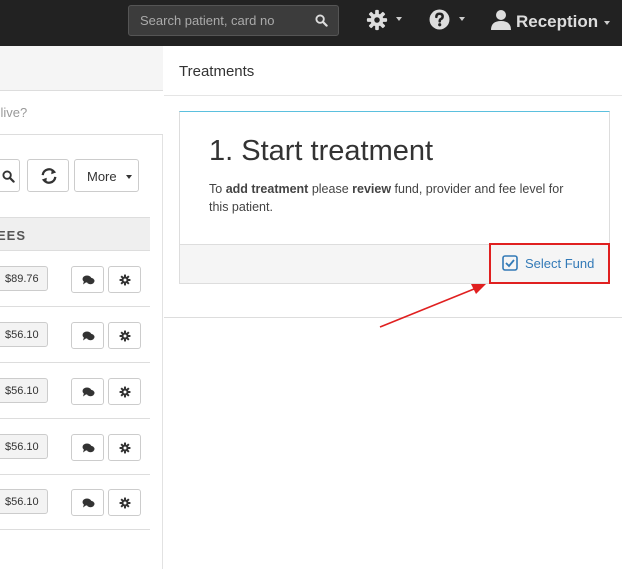 Image resolution: width=622 pixels, height=569 pixels. What do you see at coordinates (75, 234) in the screenshot?
I see `fees-column-header: EES` at bounding box center [75, 234].